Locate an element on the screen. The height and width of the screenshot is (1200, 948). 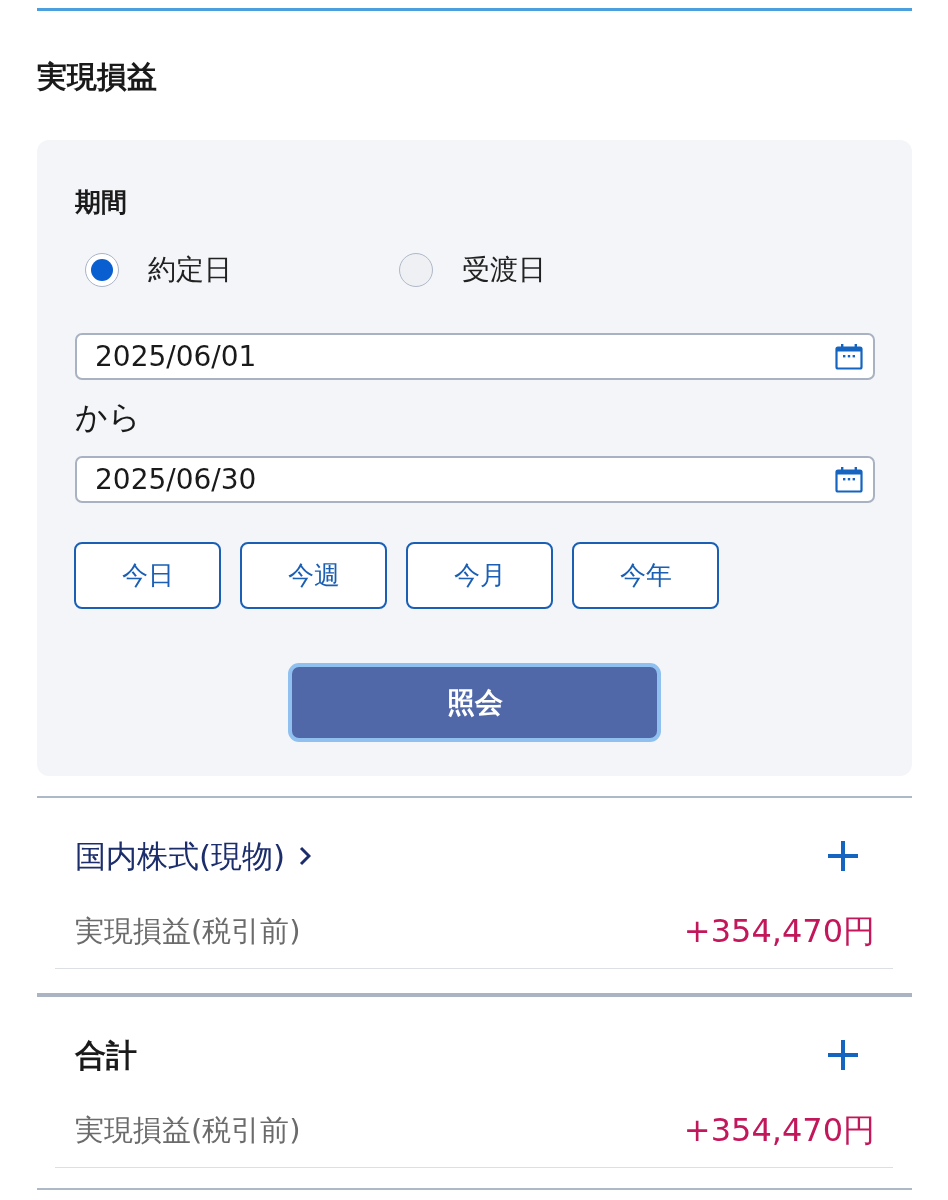
date-field: 2025/06/01 is located at coordinates (475, 356).